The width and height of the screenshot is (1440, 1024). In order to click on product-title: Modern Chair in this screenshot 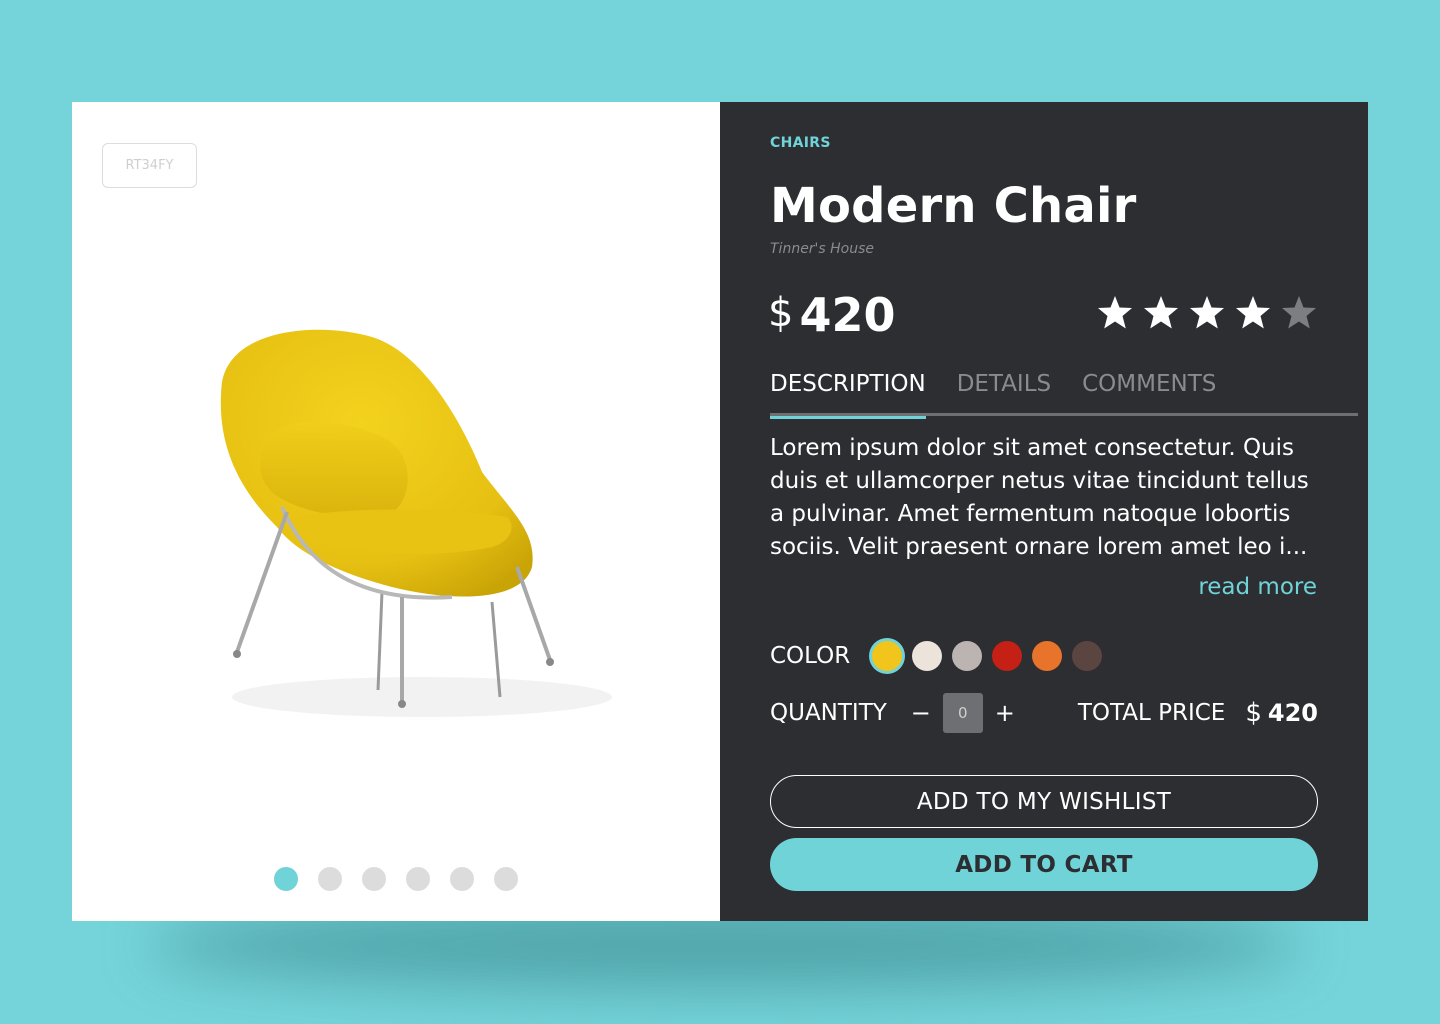, I will do `click(953, 206)`.